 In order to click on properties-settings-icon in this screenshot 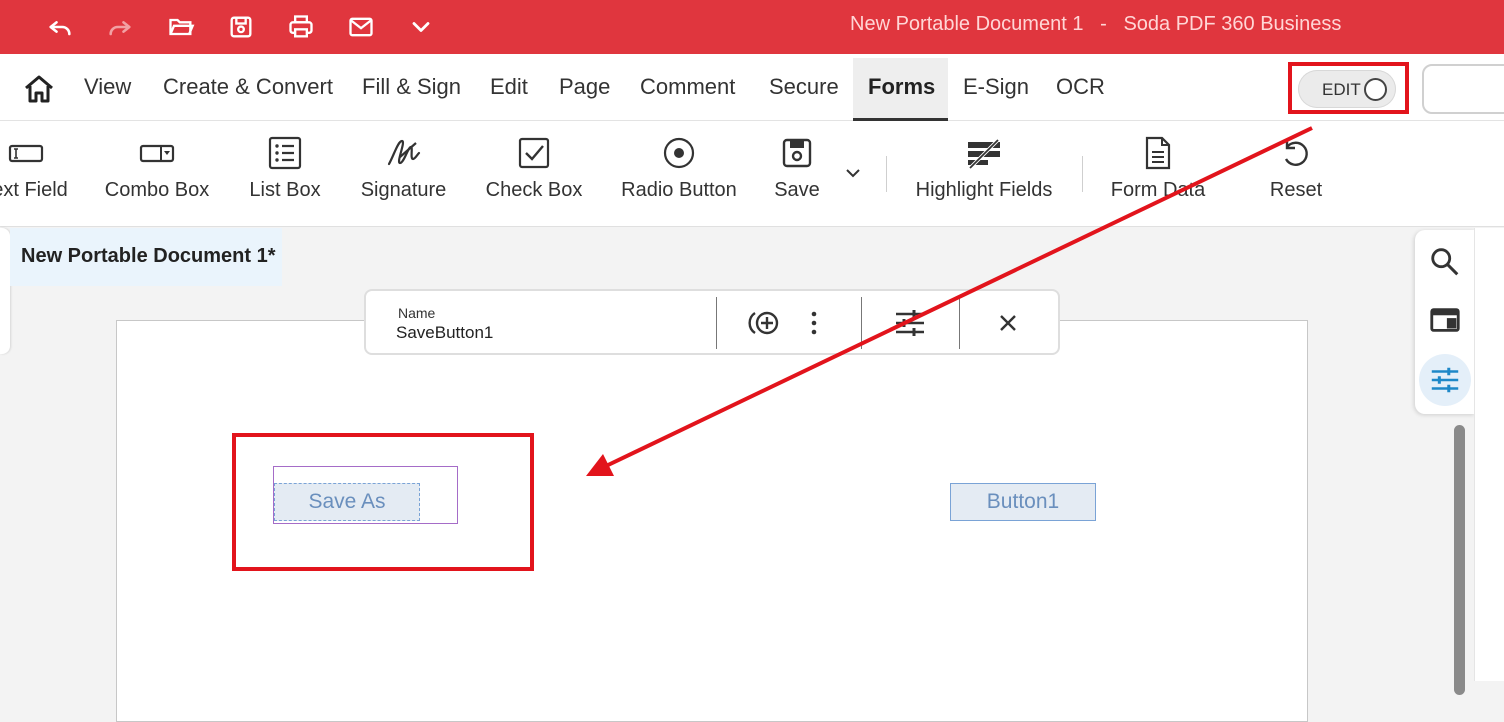, I will do `click(910, 323)`.